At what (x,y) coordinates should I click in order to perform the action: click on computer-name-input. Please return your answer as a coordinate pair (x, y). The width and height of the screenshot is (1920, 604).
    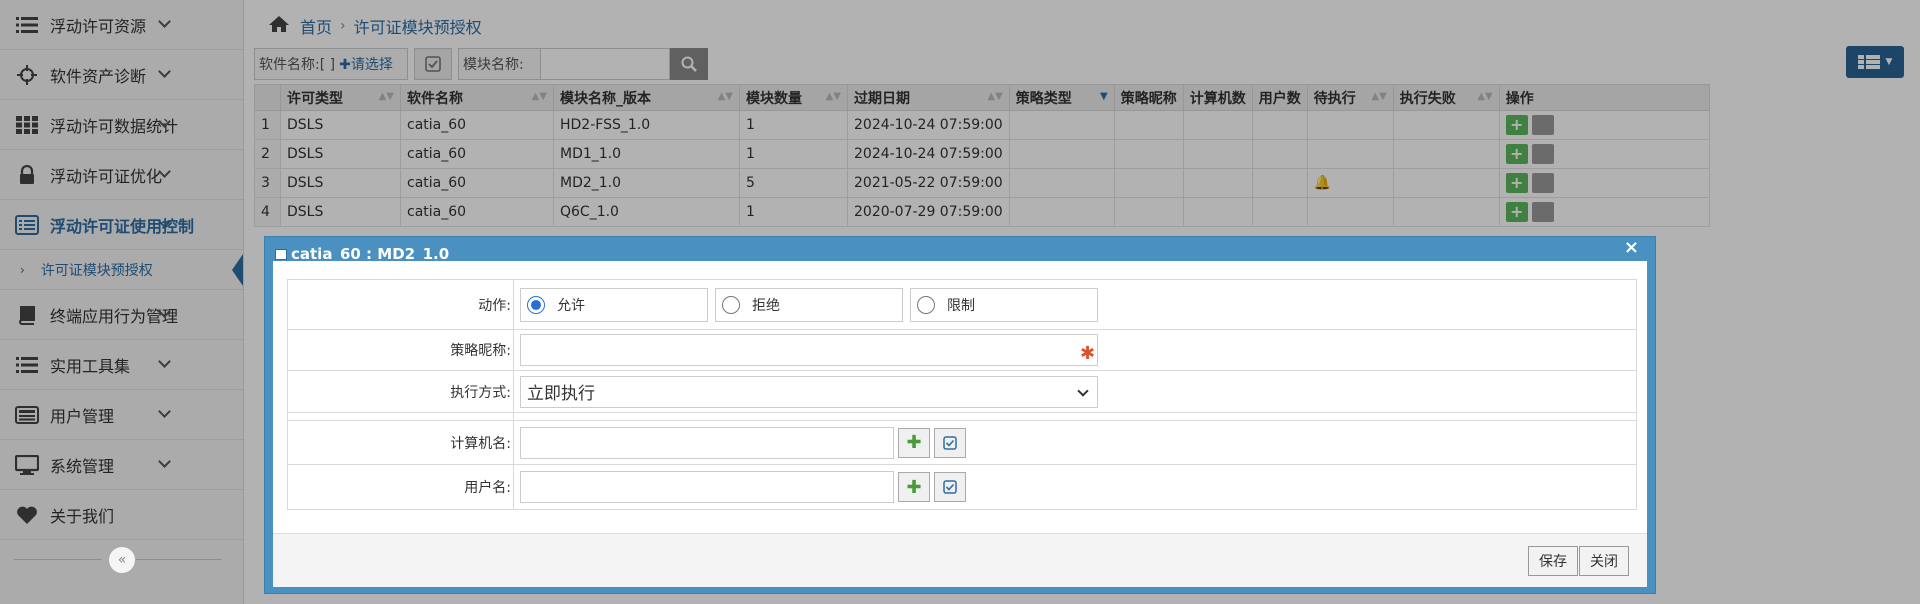
    Looking at the image, I should click on (707, 442).